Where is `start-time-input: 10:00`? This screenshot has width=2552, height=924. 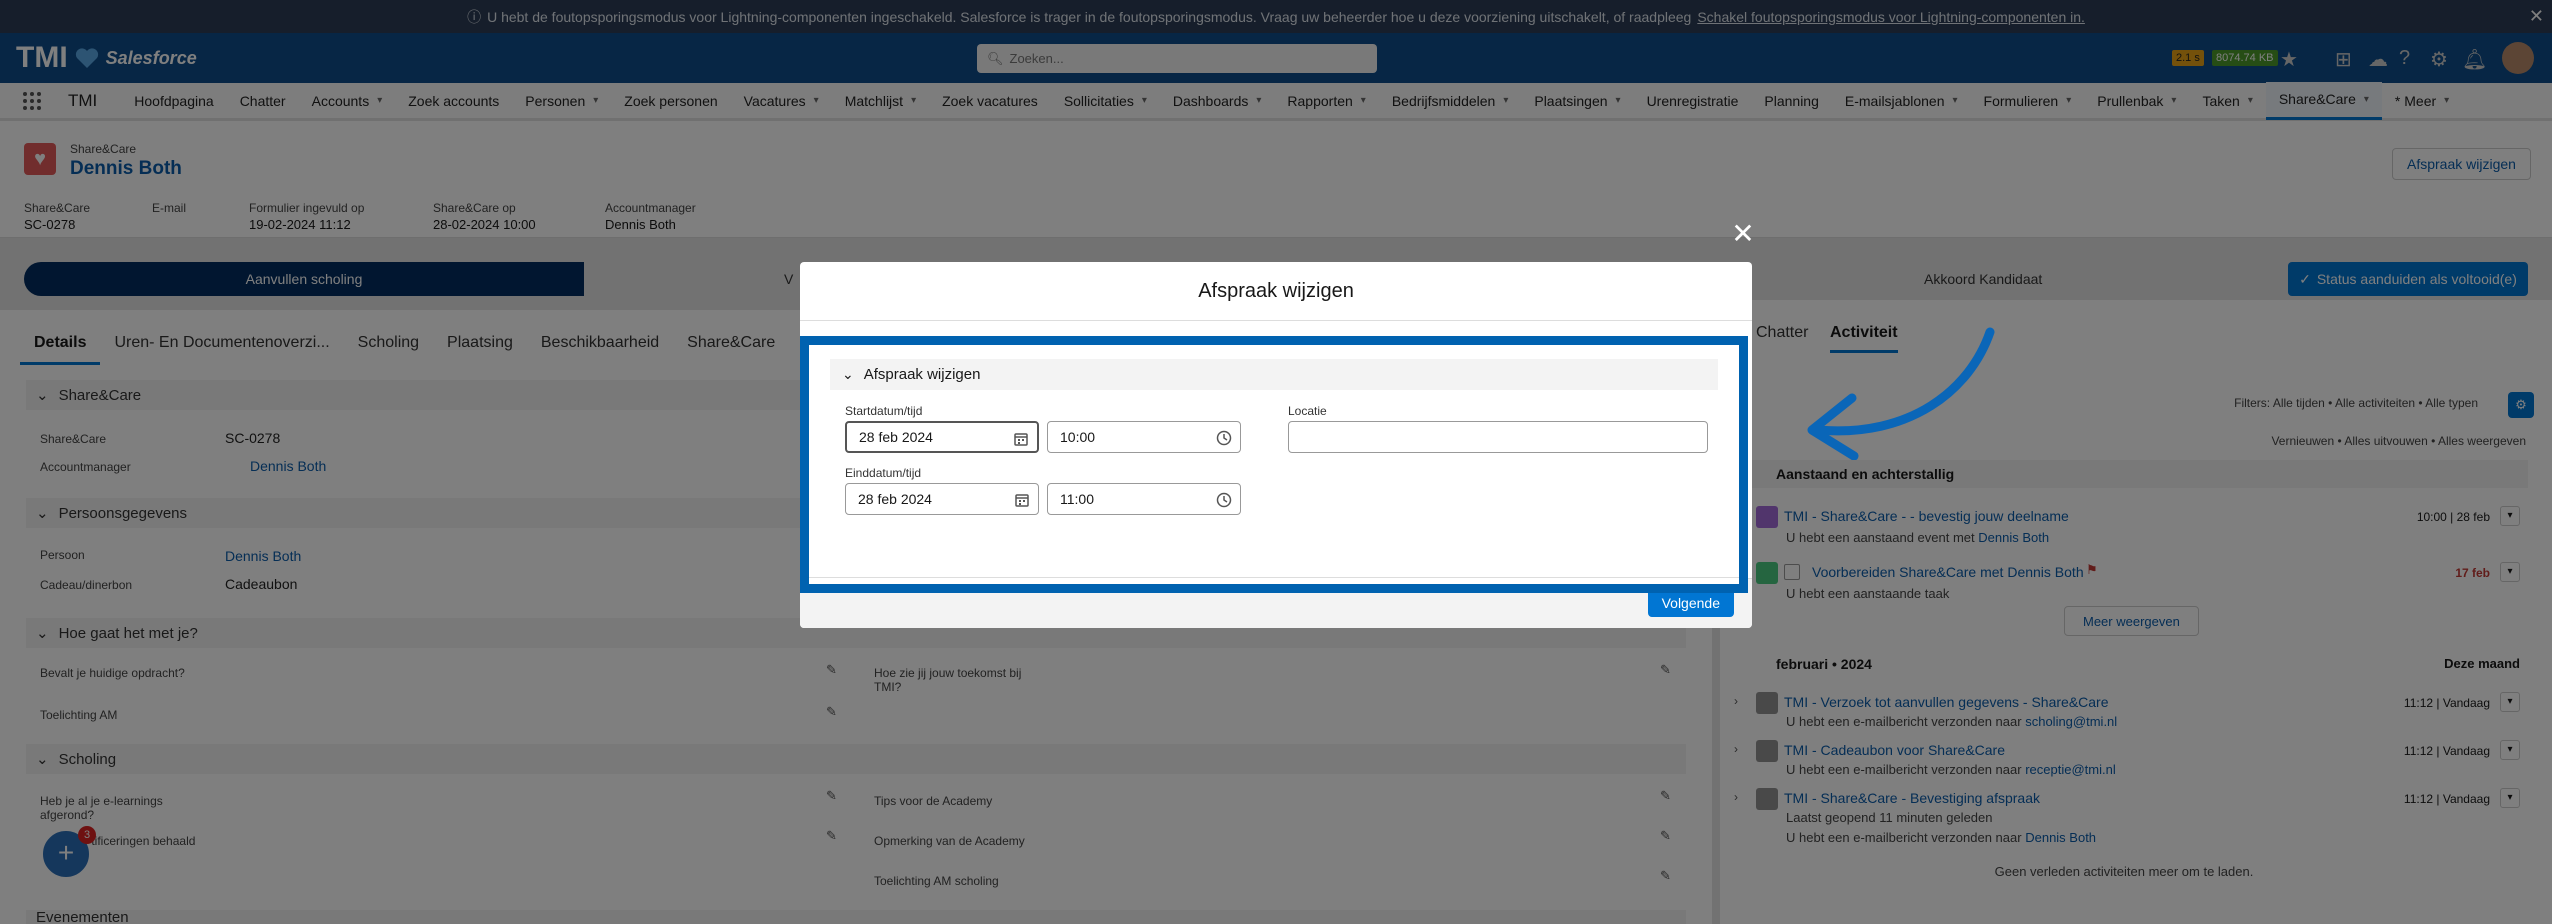
start-time-input: 10:00 is located at coordinates (1144, 437).